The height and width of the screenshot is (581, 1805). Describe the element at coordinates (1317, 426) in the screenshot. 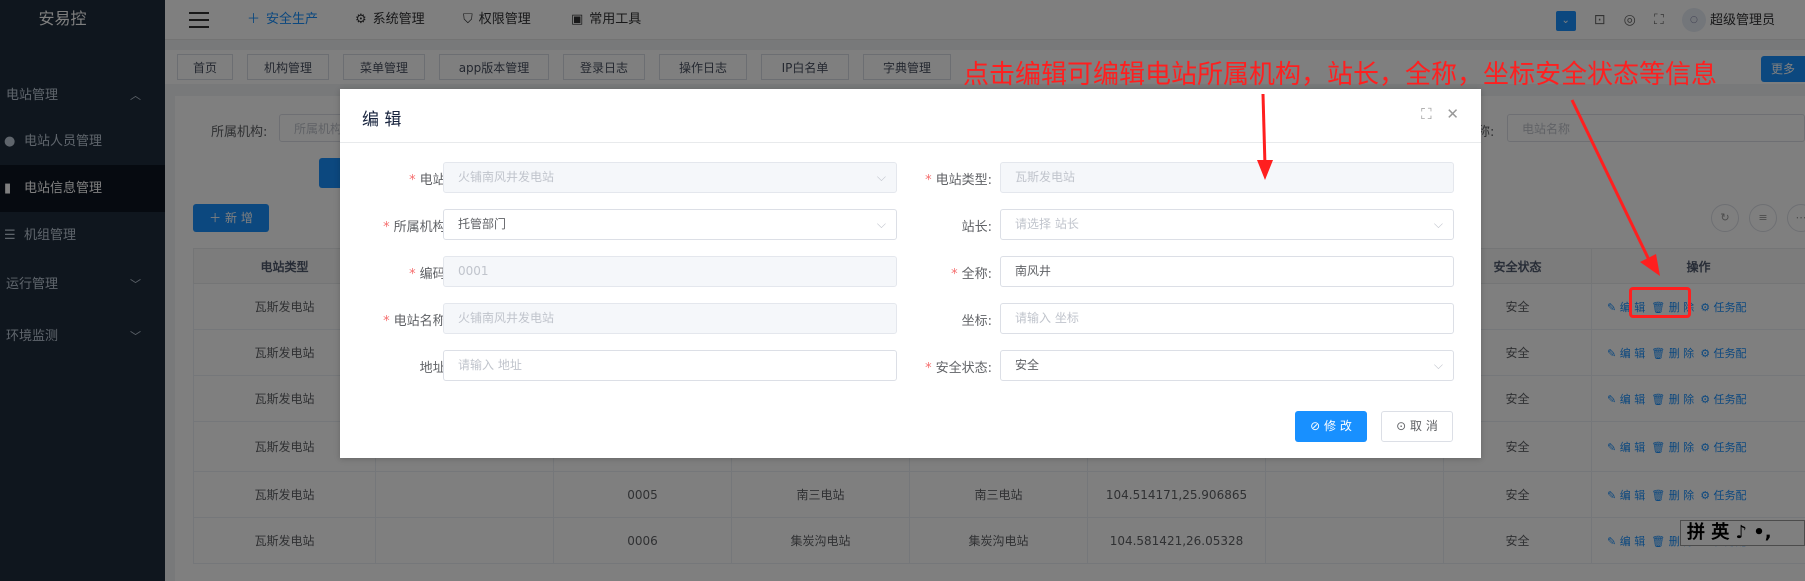

I see `check-circle-icon: ⊘` at that location.